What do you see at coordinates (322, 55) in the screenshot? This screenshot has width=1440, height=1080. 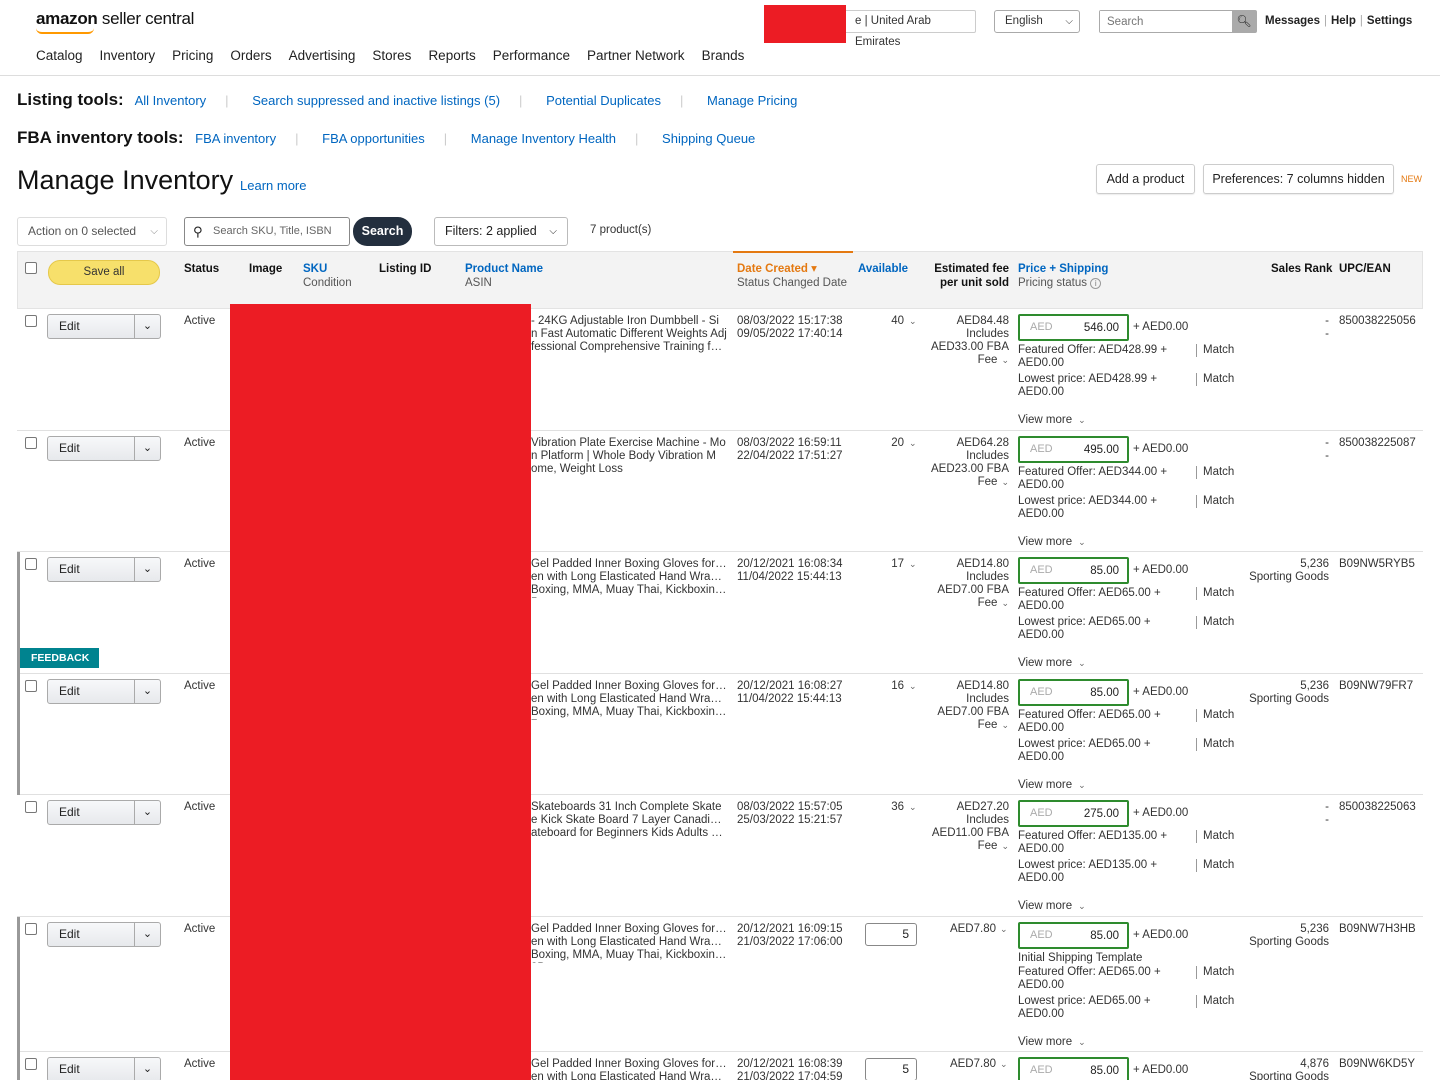 I see `nav-advertising: Advertising` at bounding box center [322, 55].